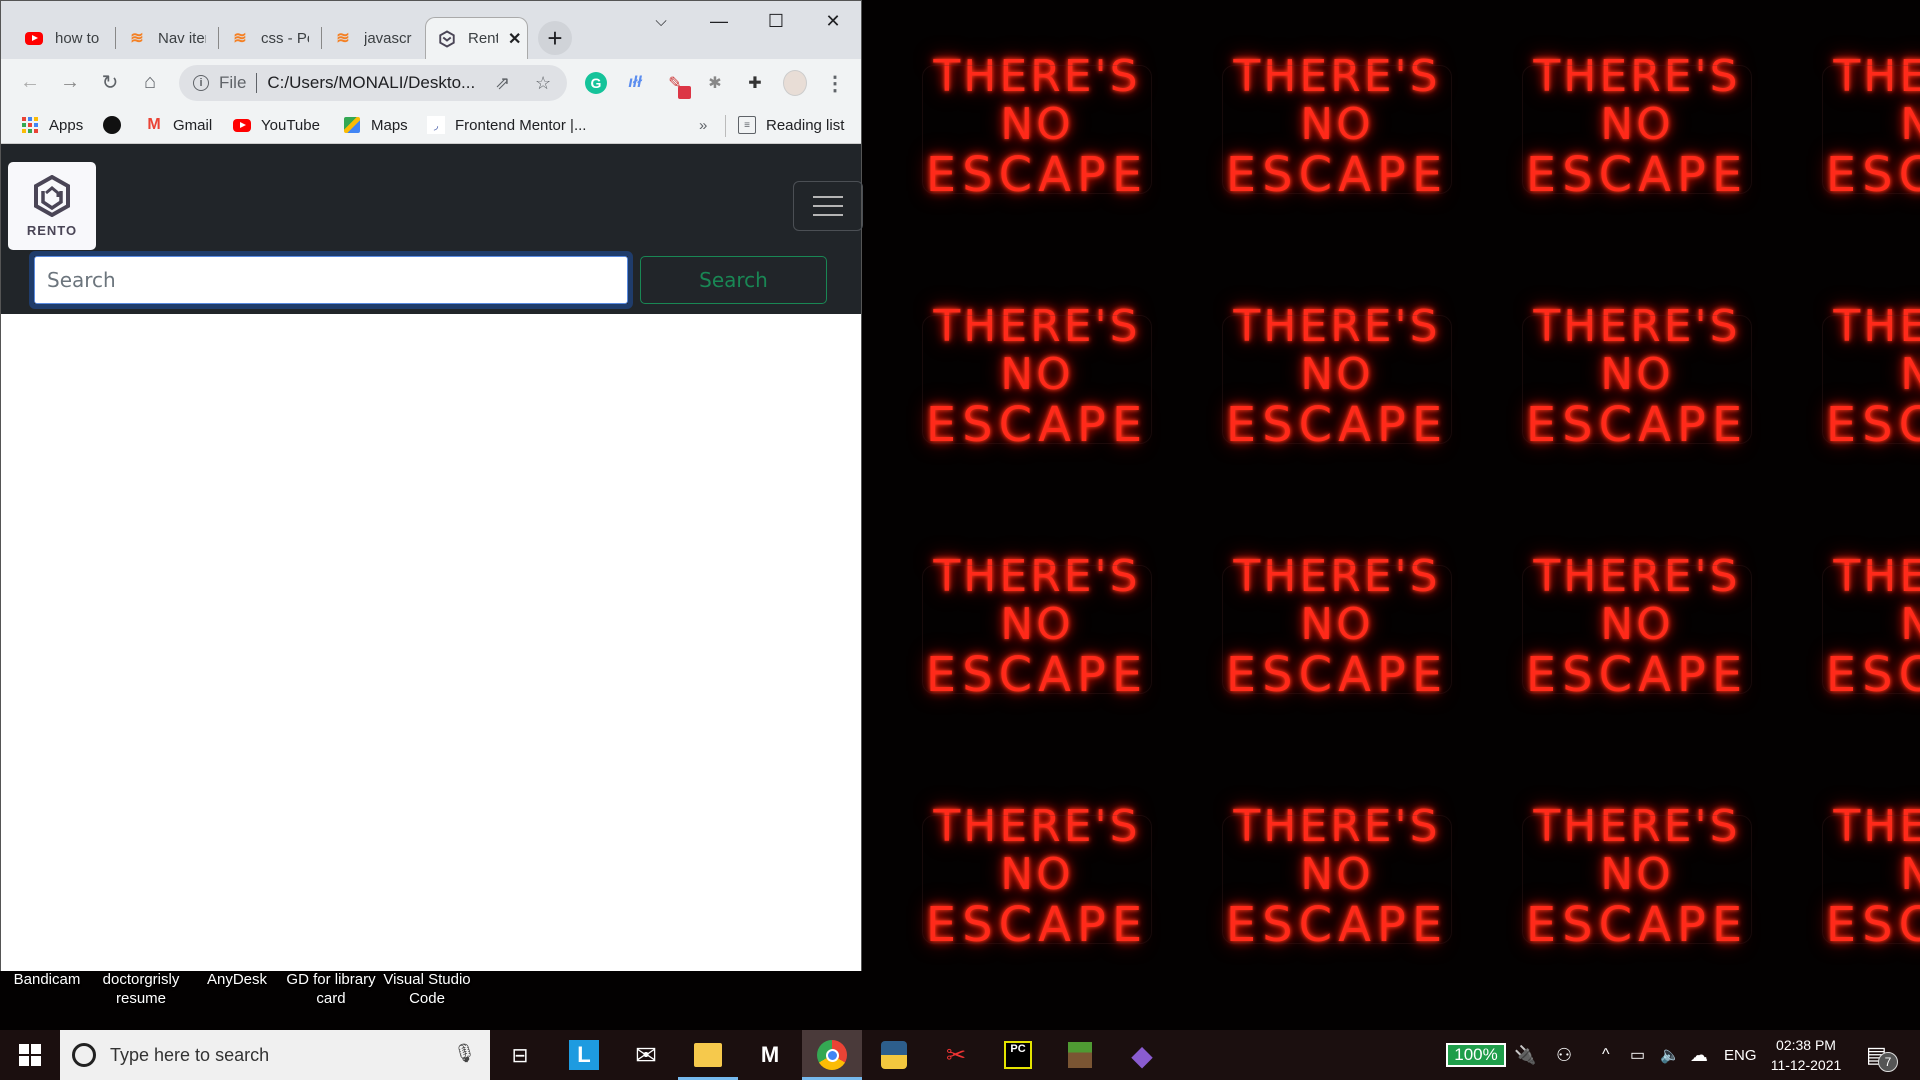 The image size is (1920, 1080). I want to click on tab-rento: Rento ✕, so click(476, 38).